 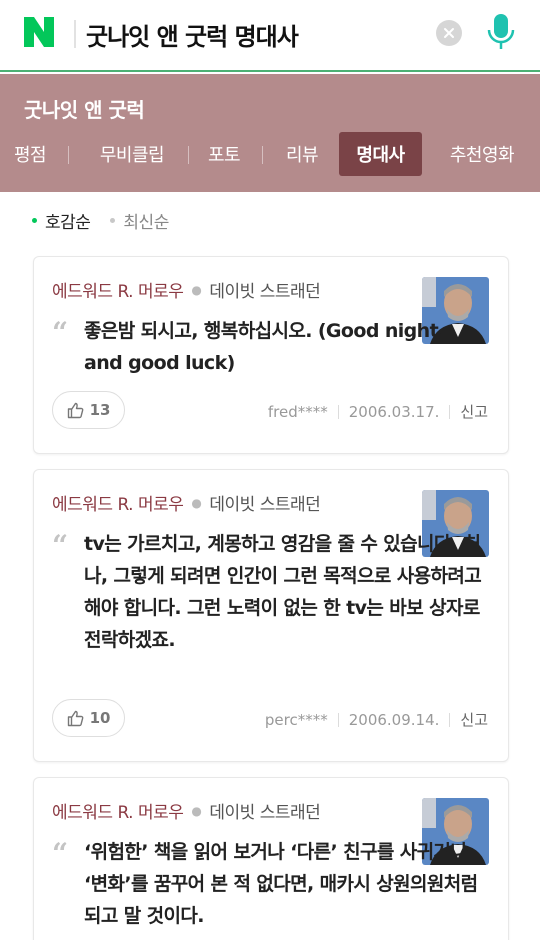 What do you see at coordinates (482, 154) in the screenshot?
I see `tab-recommended: 추천영화` at bounding box center [482, 154].